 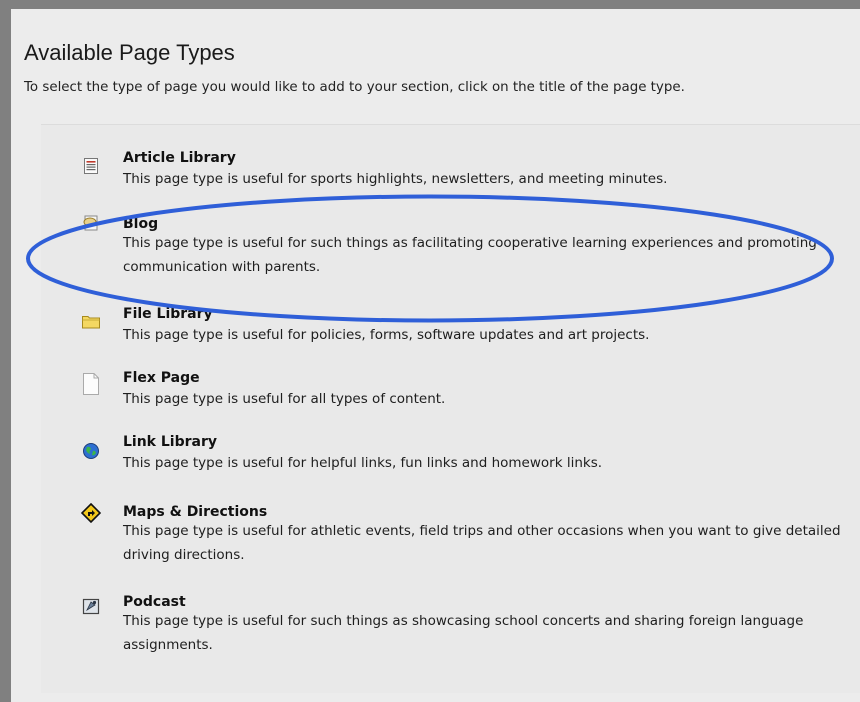 I want to click on folder-icon, so click(x=91, y=321).